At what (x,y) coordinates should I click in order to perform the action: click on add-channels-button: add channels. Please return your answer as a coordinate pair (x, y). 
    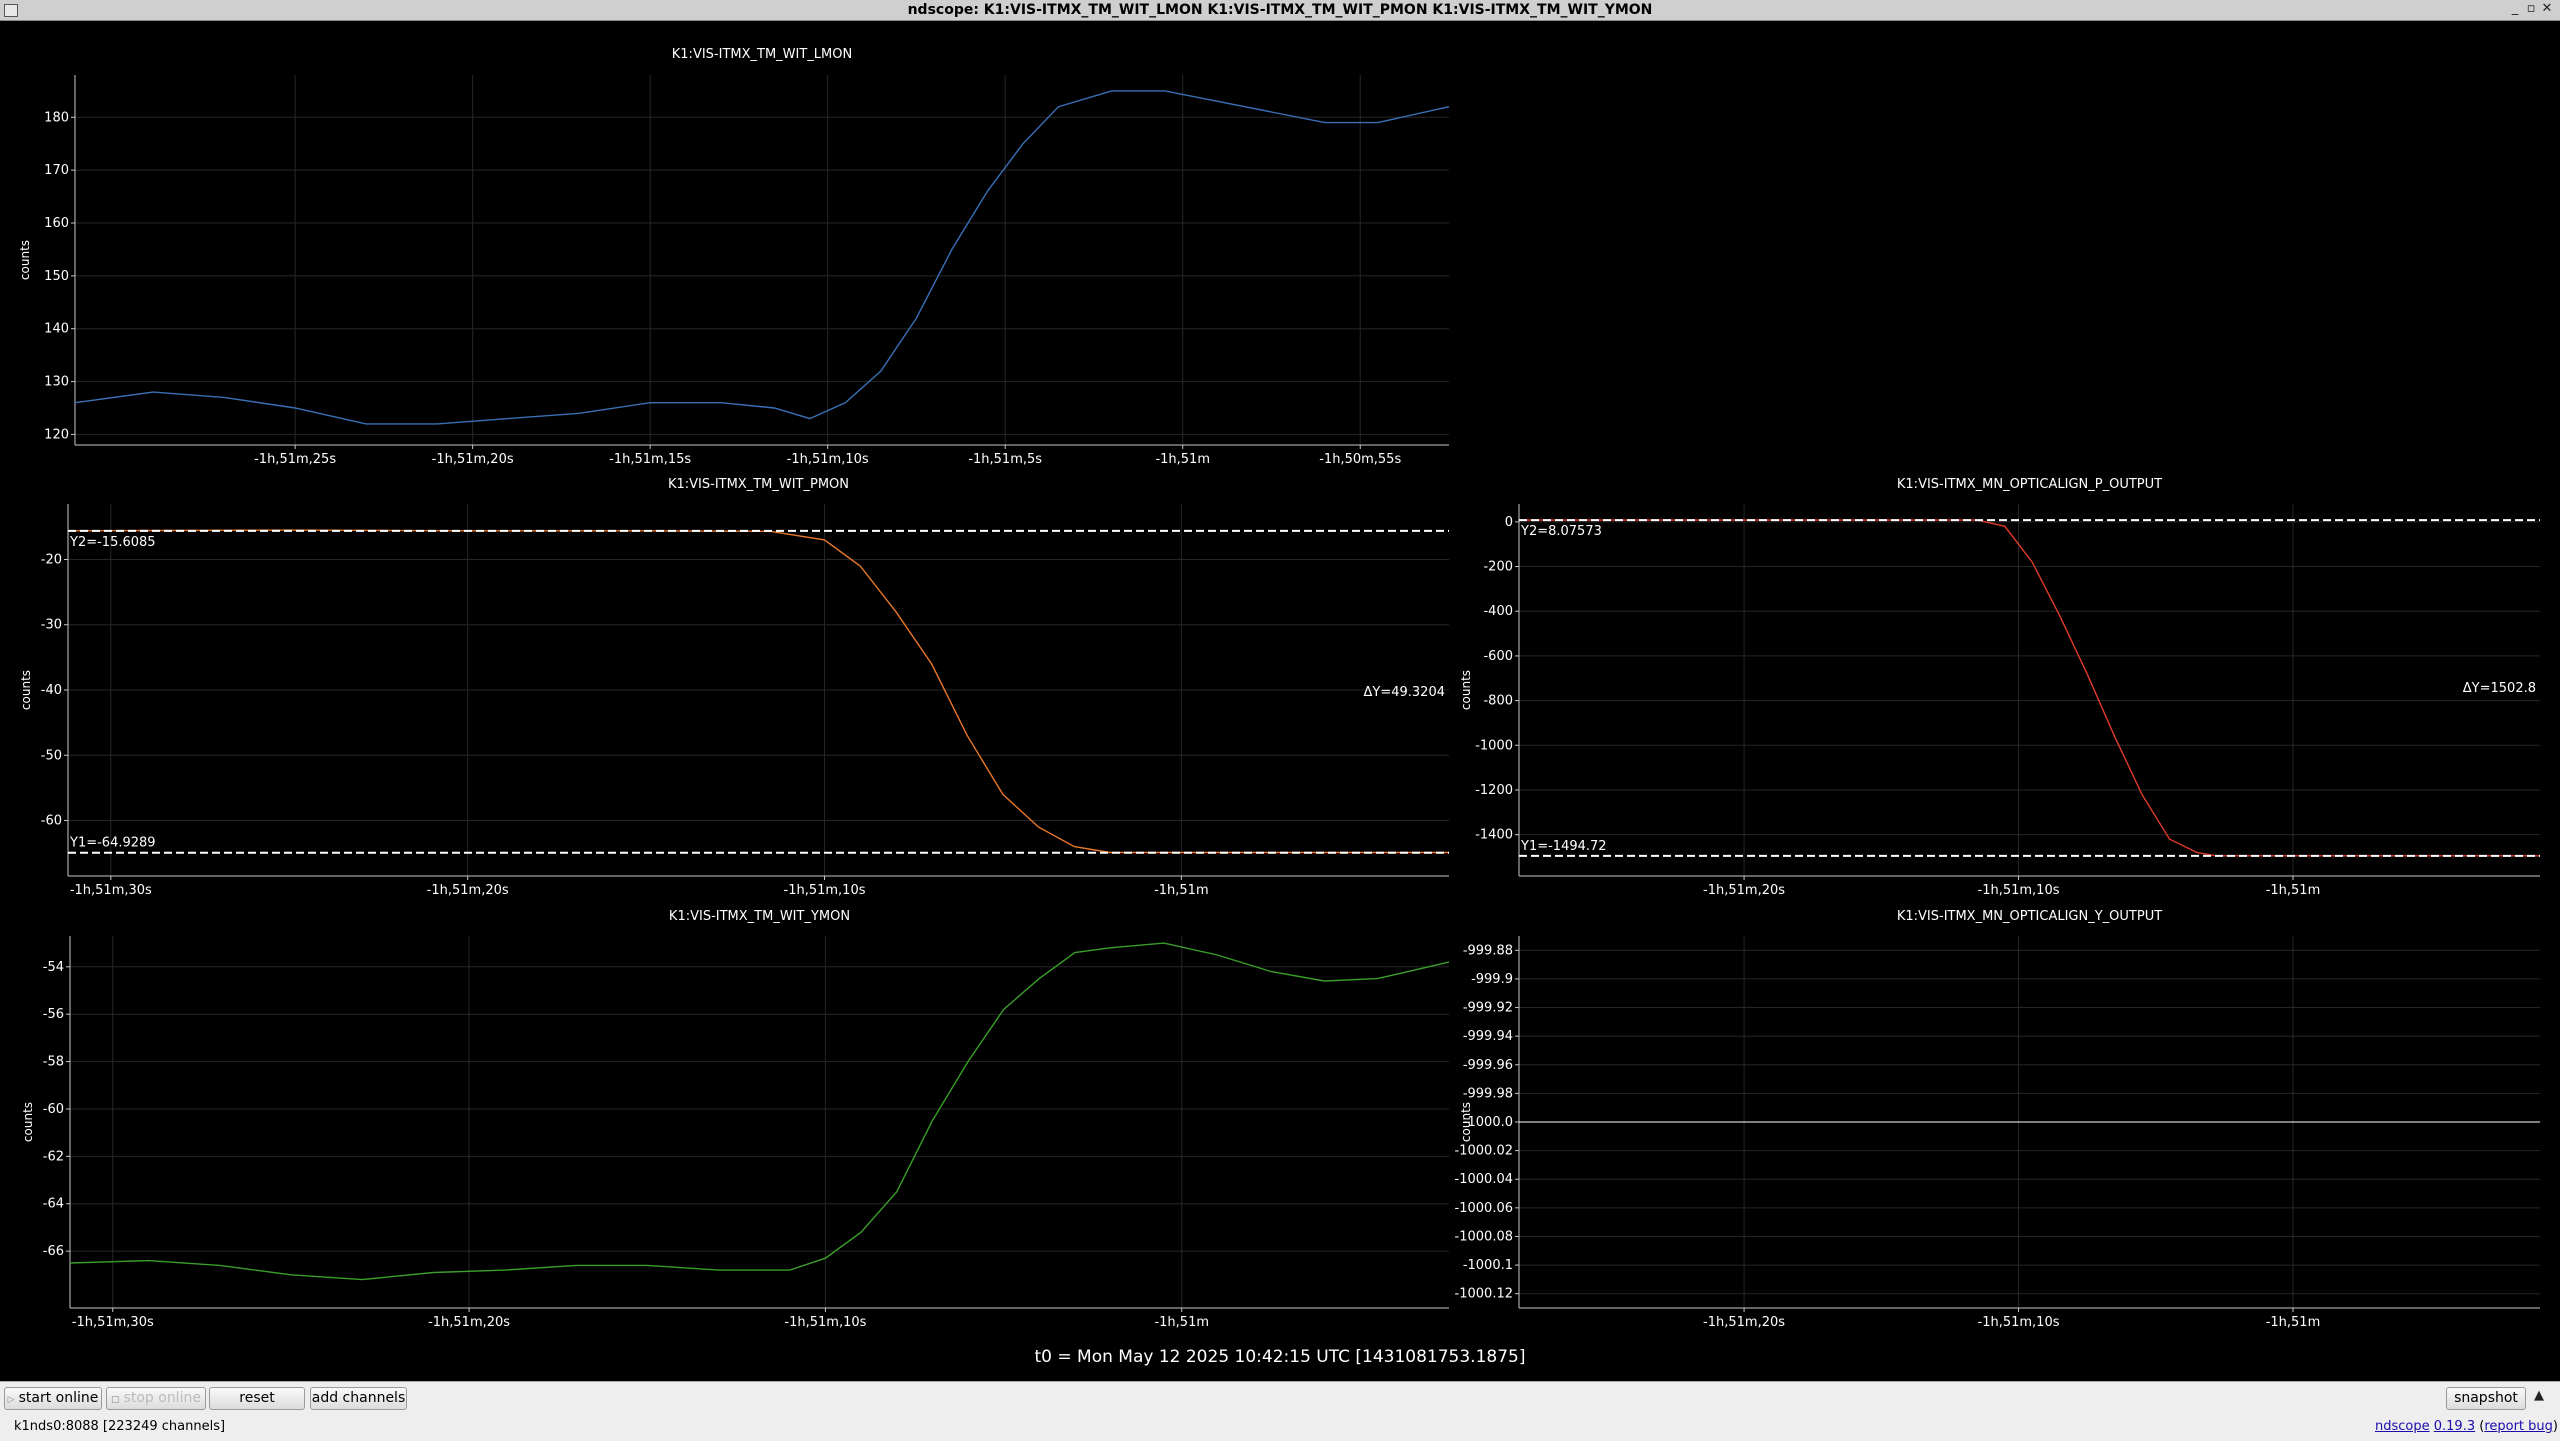
    Looking at the image, I should click on (358, 1398).